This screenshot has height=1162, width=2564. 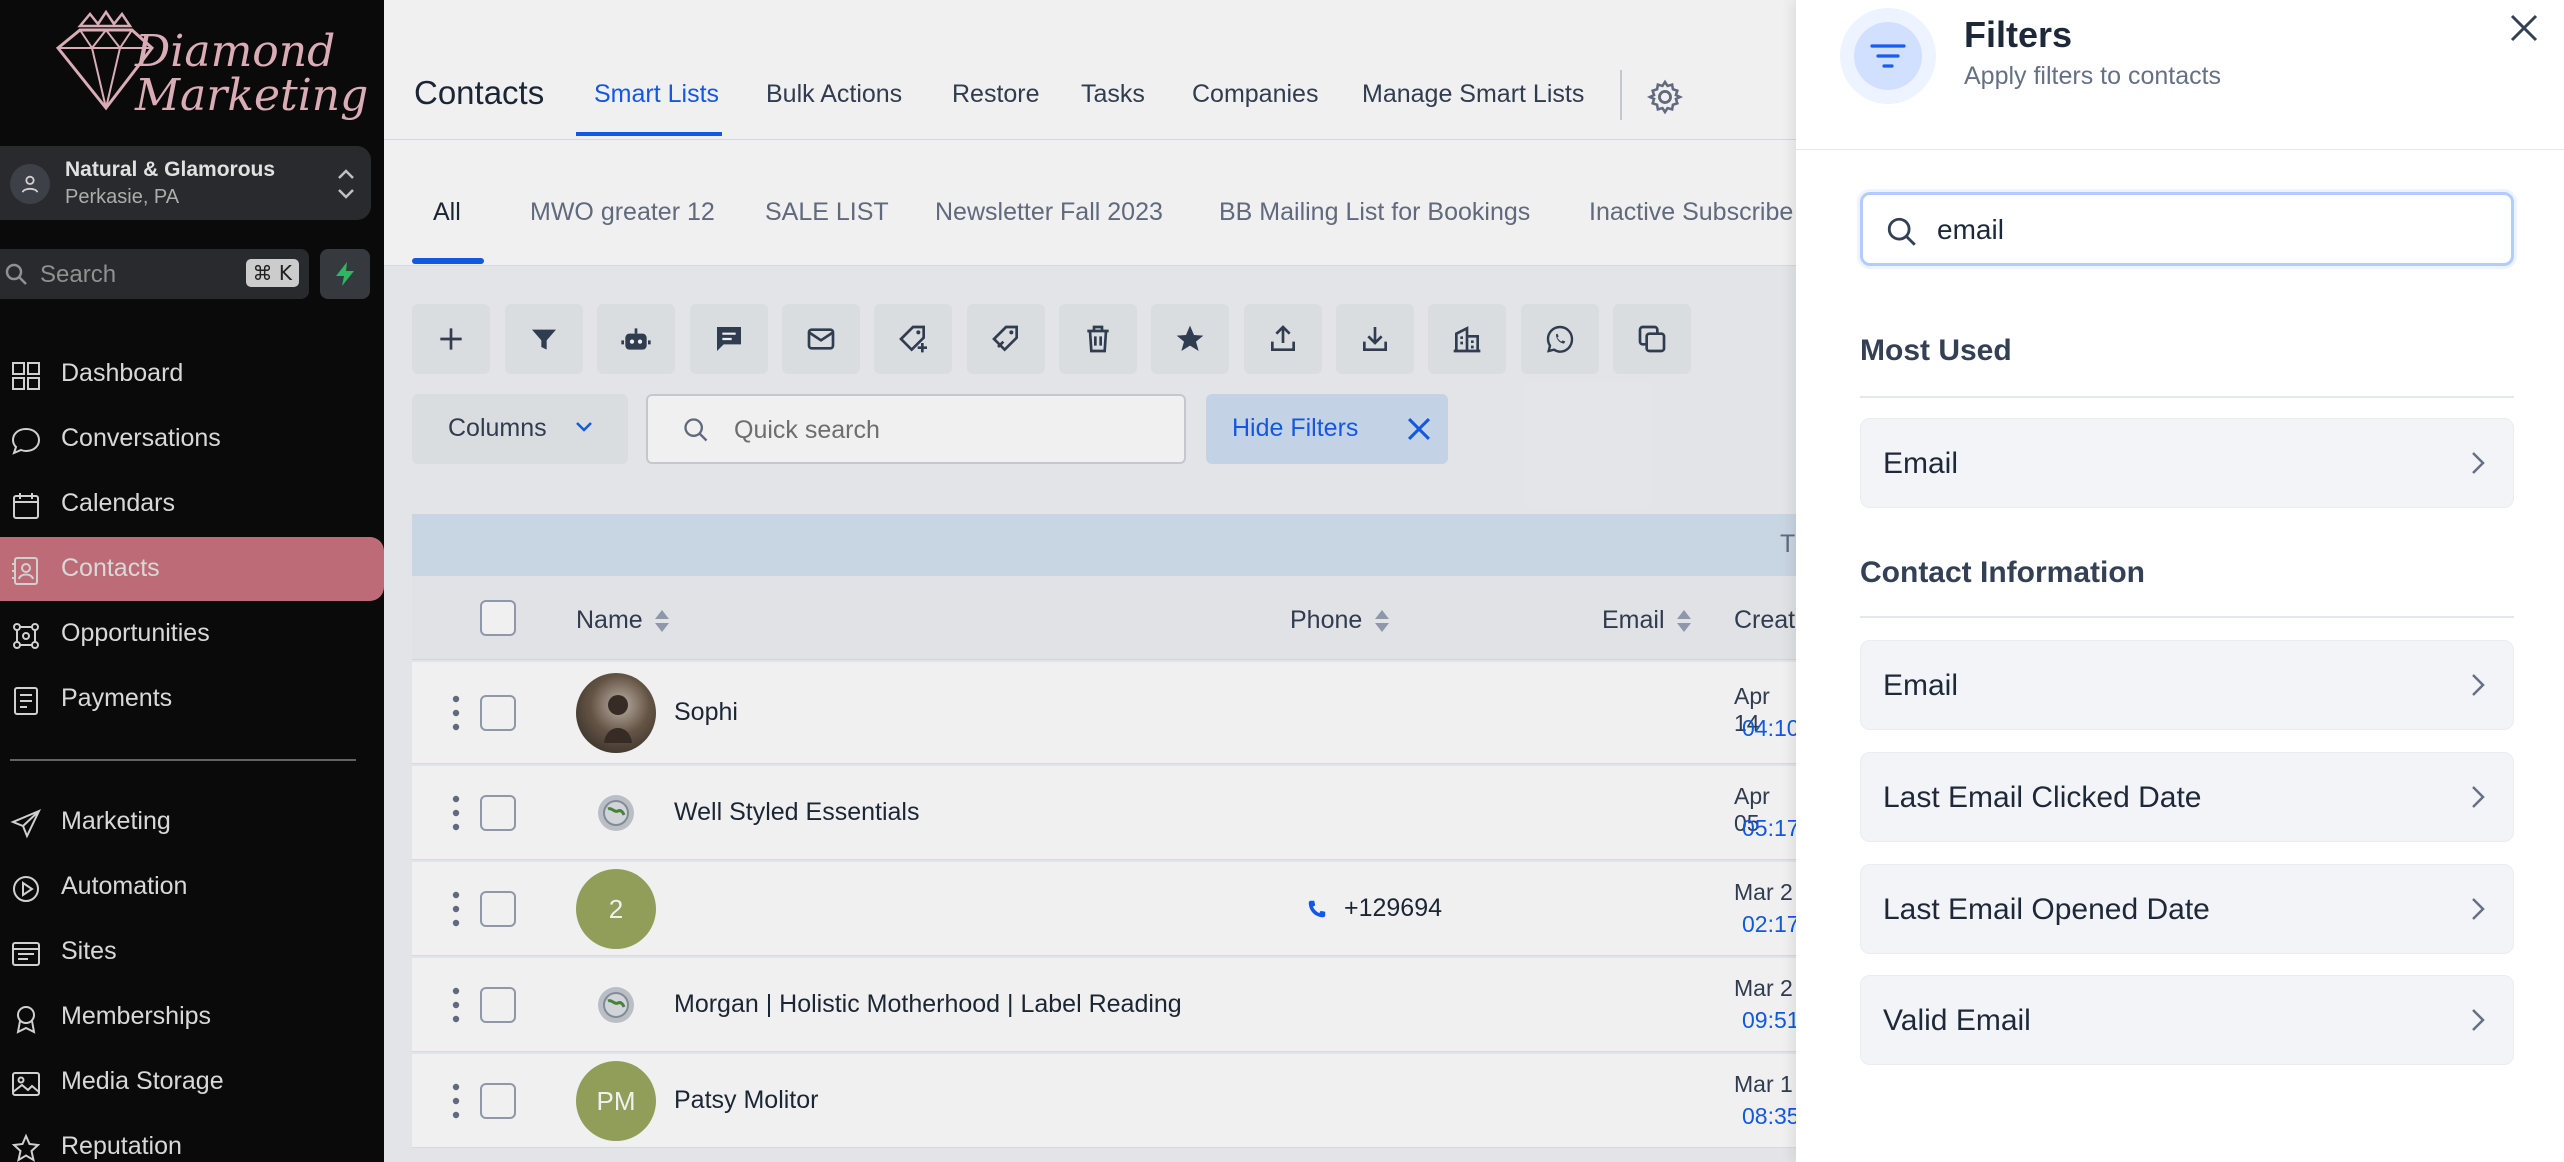 What do you see at coordinates (1098, 339) in the screenshot?
I see `trash-button` at bounding box center [1098, 339].